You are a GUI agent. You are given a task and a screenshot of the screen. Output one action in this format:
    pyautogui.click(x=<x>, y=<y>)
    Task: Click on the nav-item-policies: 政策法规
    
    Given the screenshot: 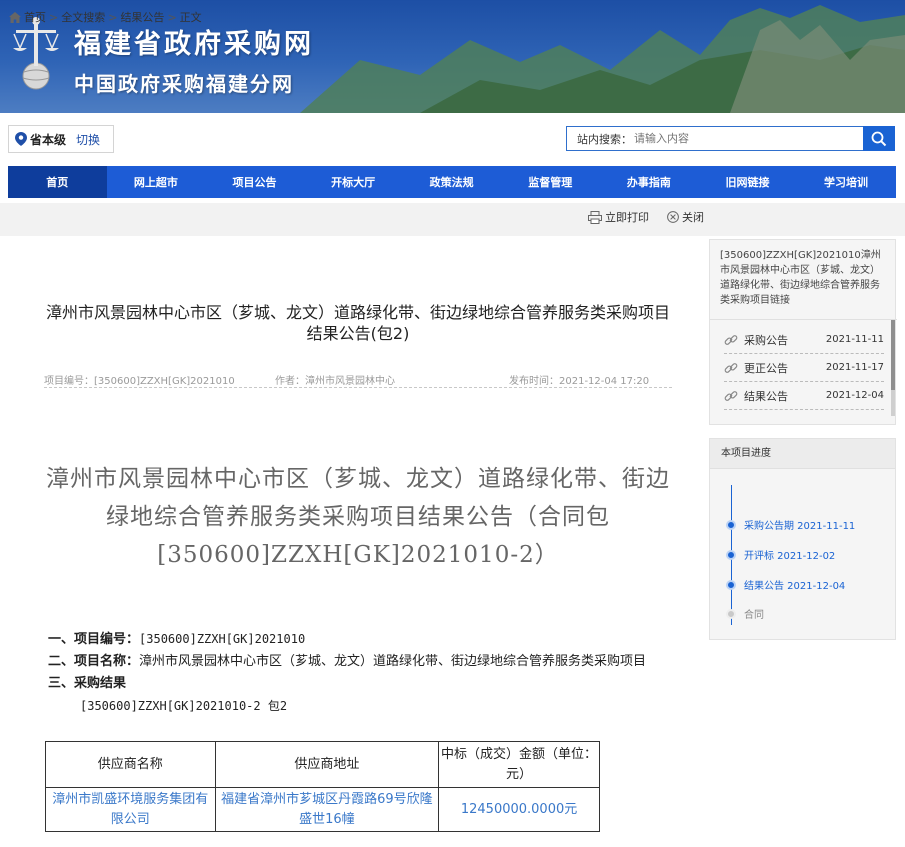 What is the action you would take?
    pyautogui.click(x=451, y=182)
    